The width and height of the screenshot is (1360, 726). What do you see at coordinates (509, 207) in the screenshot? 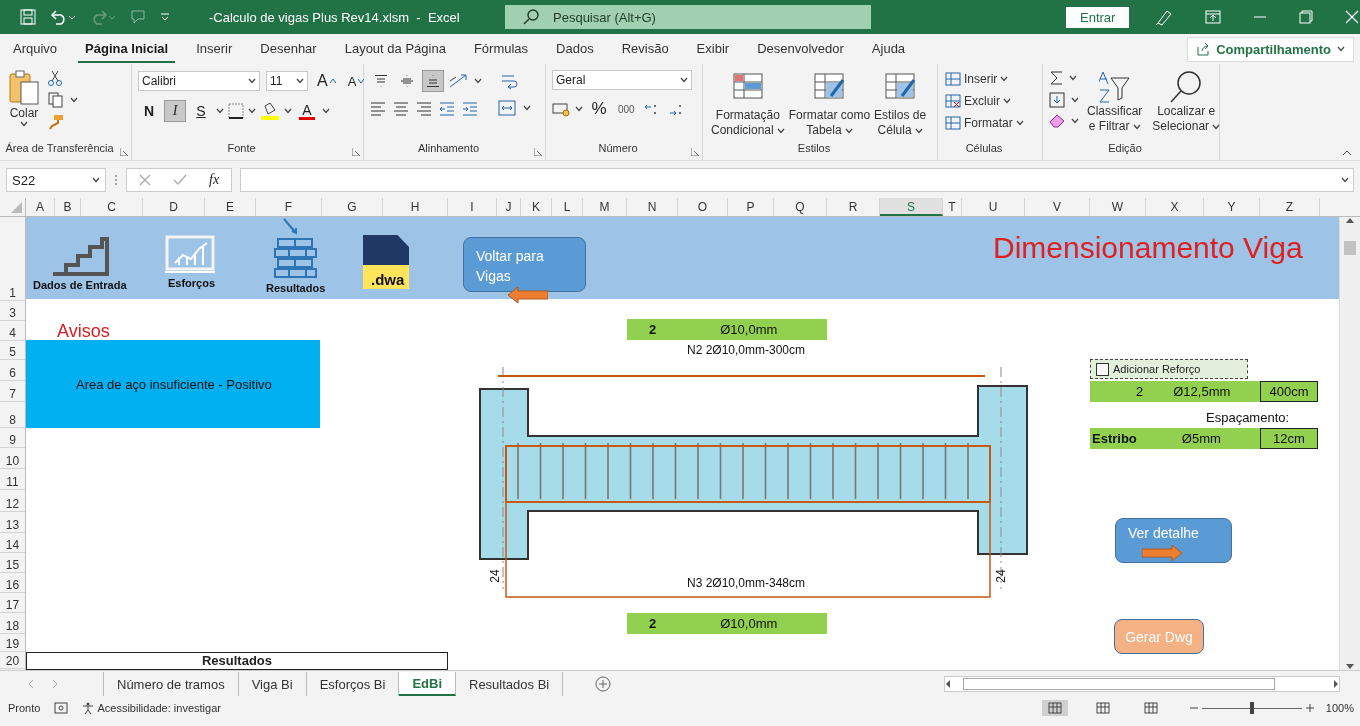
I see `column-header: J` at bounding box center [509, 207].